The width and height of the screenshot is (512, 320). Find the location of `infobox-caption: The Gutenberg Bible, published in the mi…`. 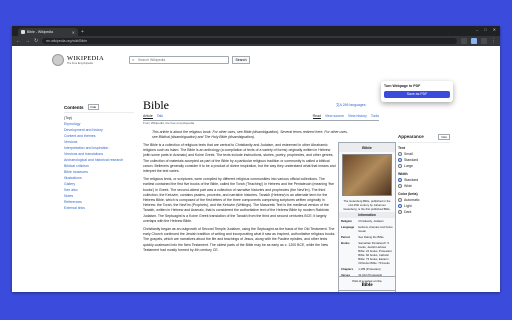

infobox-caption: The Gutenberg Bible, published in the mi… is located at coordinates (367, 205).